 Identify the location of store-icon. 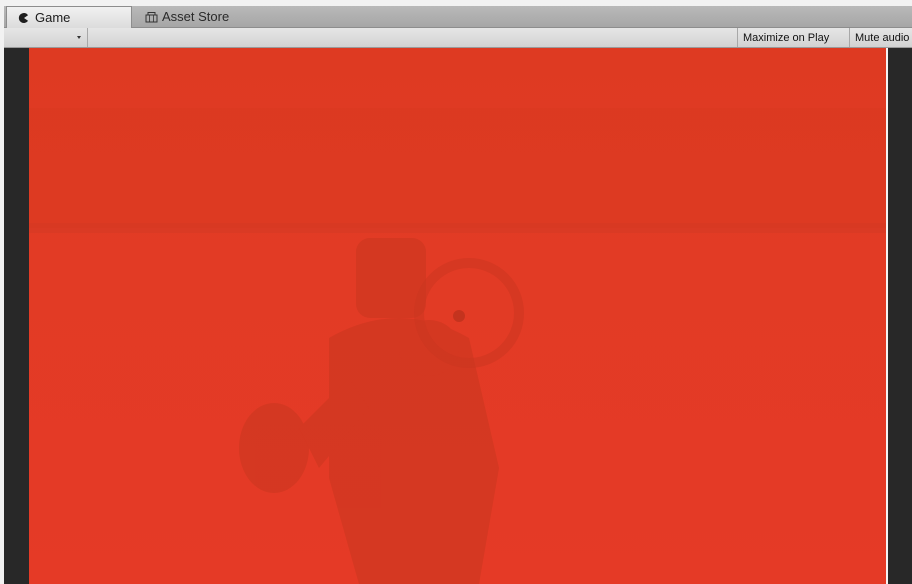
(151, 17).